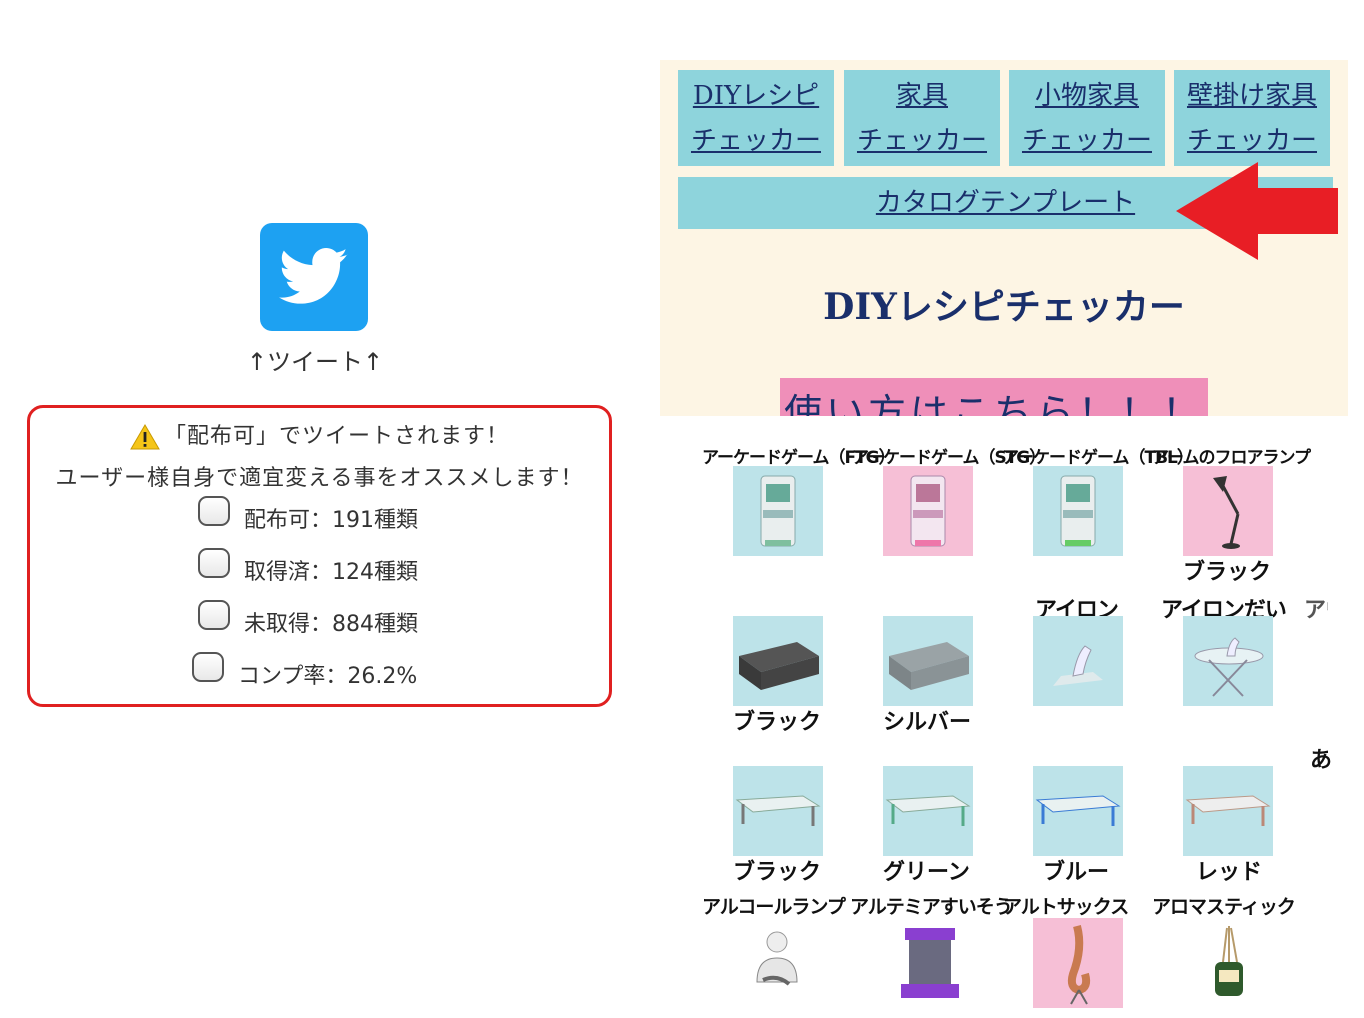  What do you see at coordinates (994, 397) in the screenshot?
I see `howto-link: 使い方はこちら！！！` at bounding box center [994, 397].